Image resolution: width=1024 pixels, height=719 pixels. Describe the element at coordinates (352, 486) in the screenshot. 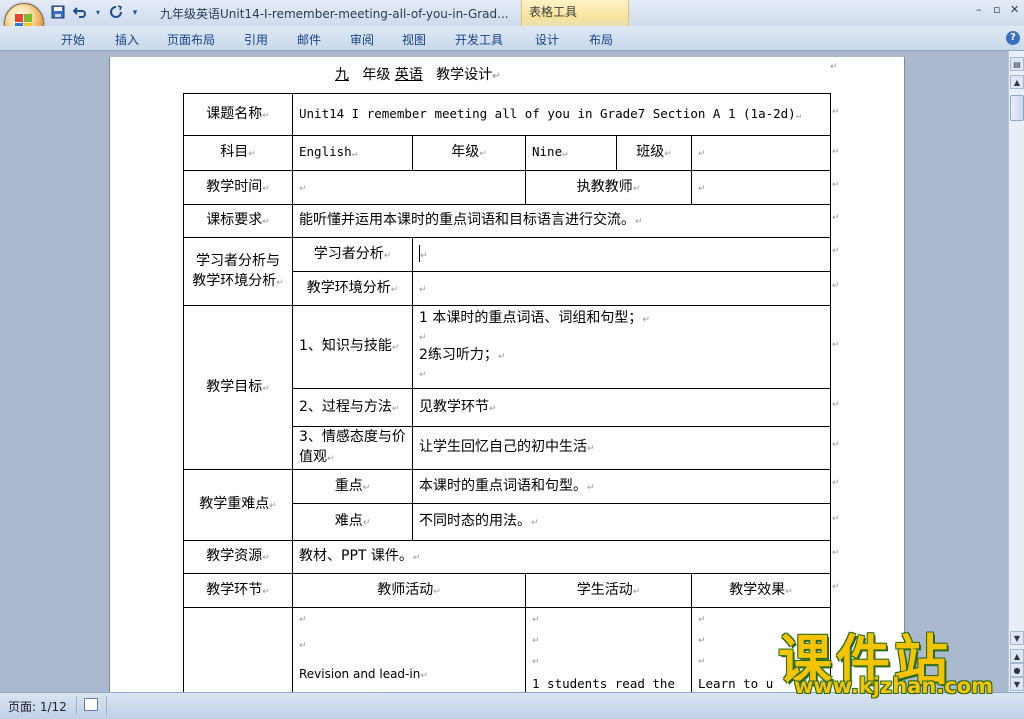

I see `key-label: 重点↵` at that location.